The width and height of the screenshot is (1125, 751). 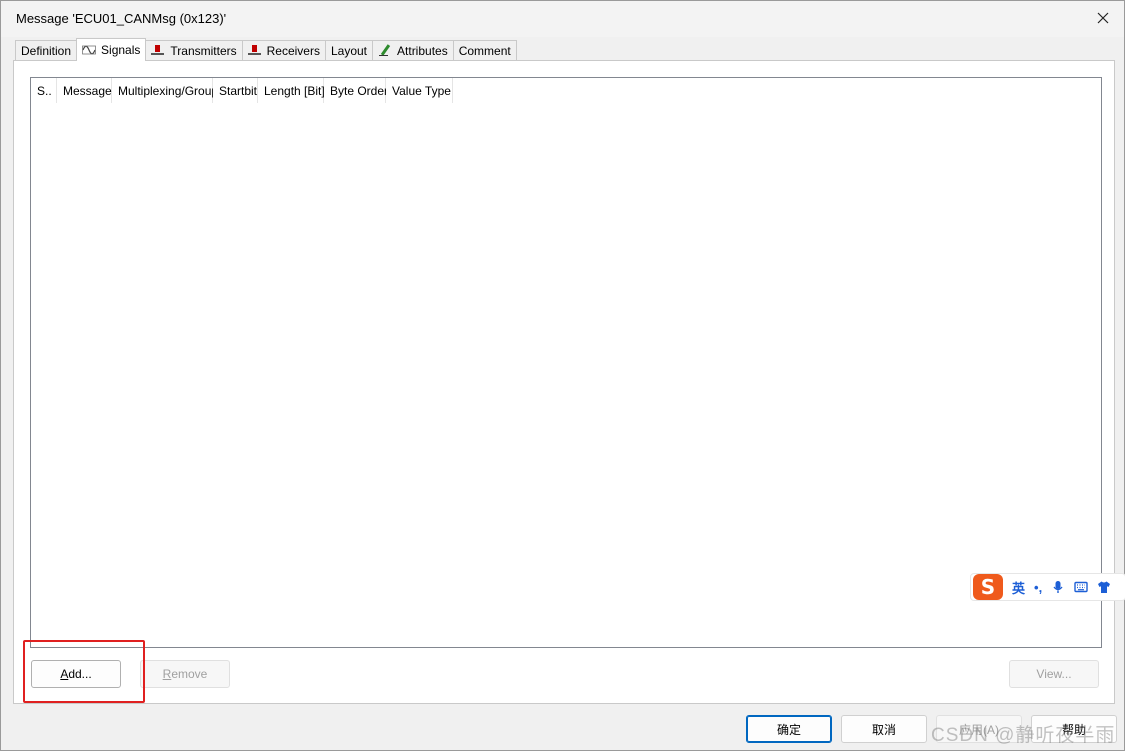 What do you see at coordinates (1047, 587) in the screenshot?
I see `ime-toolbar: S 英 •,` at bounding box center [1047, 587].